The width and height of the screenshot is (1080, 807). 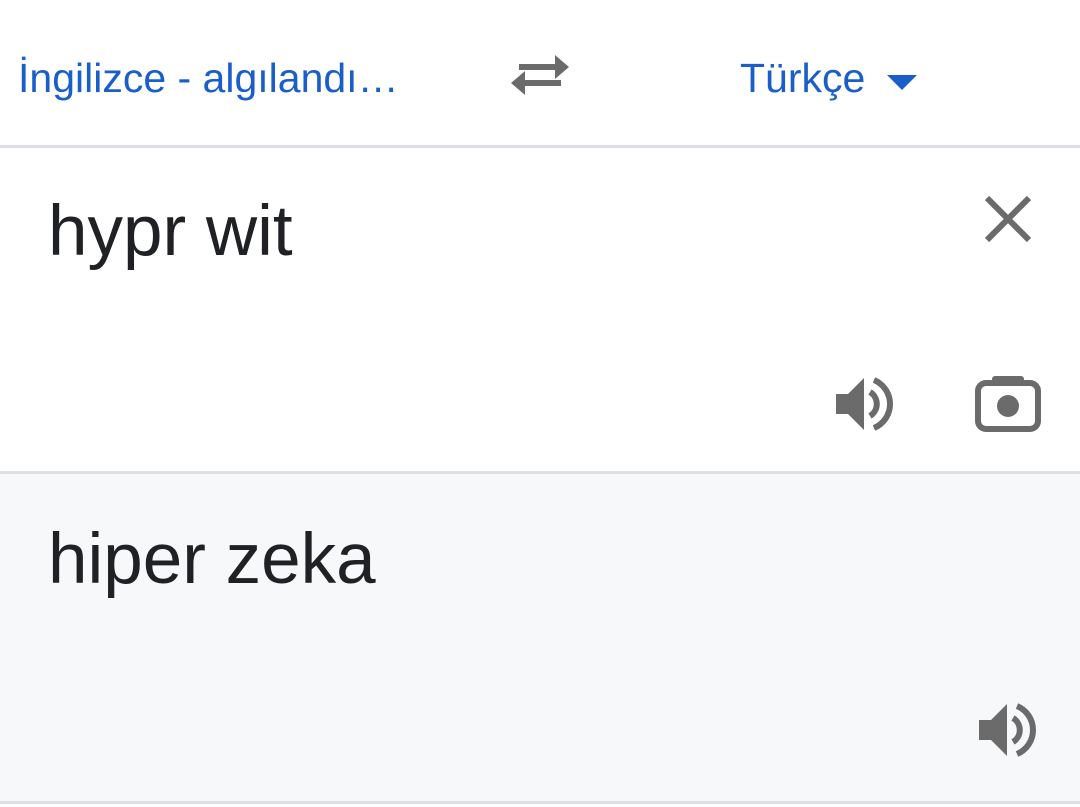 I want to click on divider, so click(x=540, y=802).